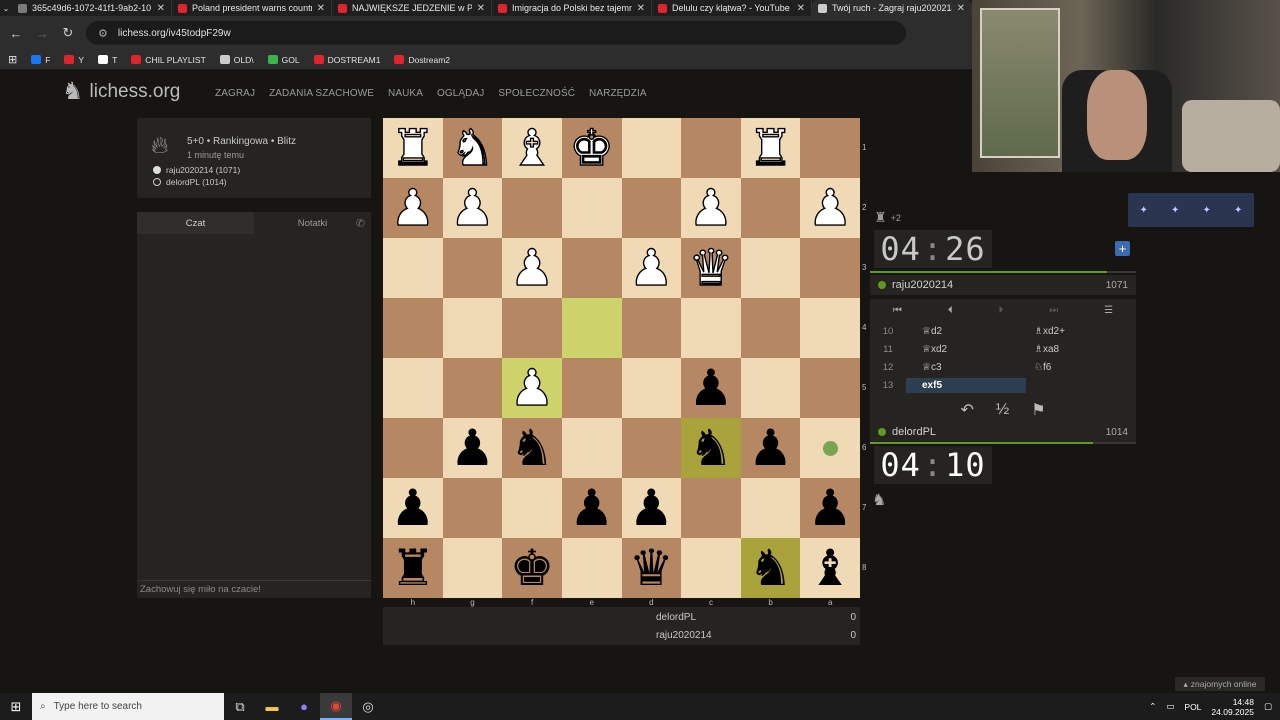 Image resolution: width=1280 pixels, height=720 pixels. Describe the element at coordinates (1081, 349) in the screenshot. I see `black-move: ♗xa8` at that location.